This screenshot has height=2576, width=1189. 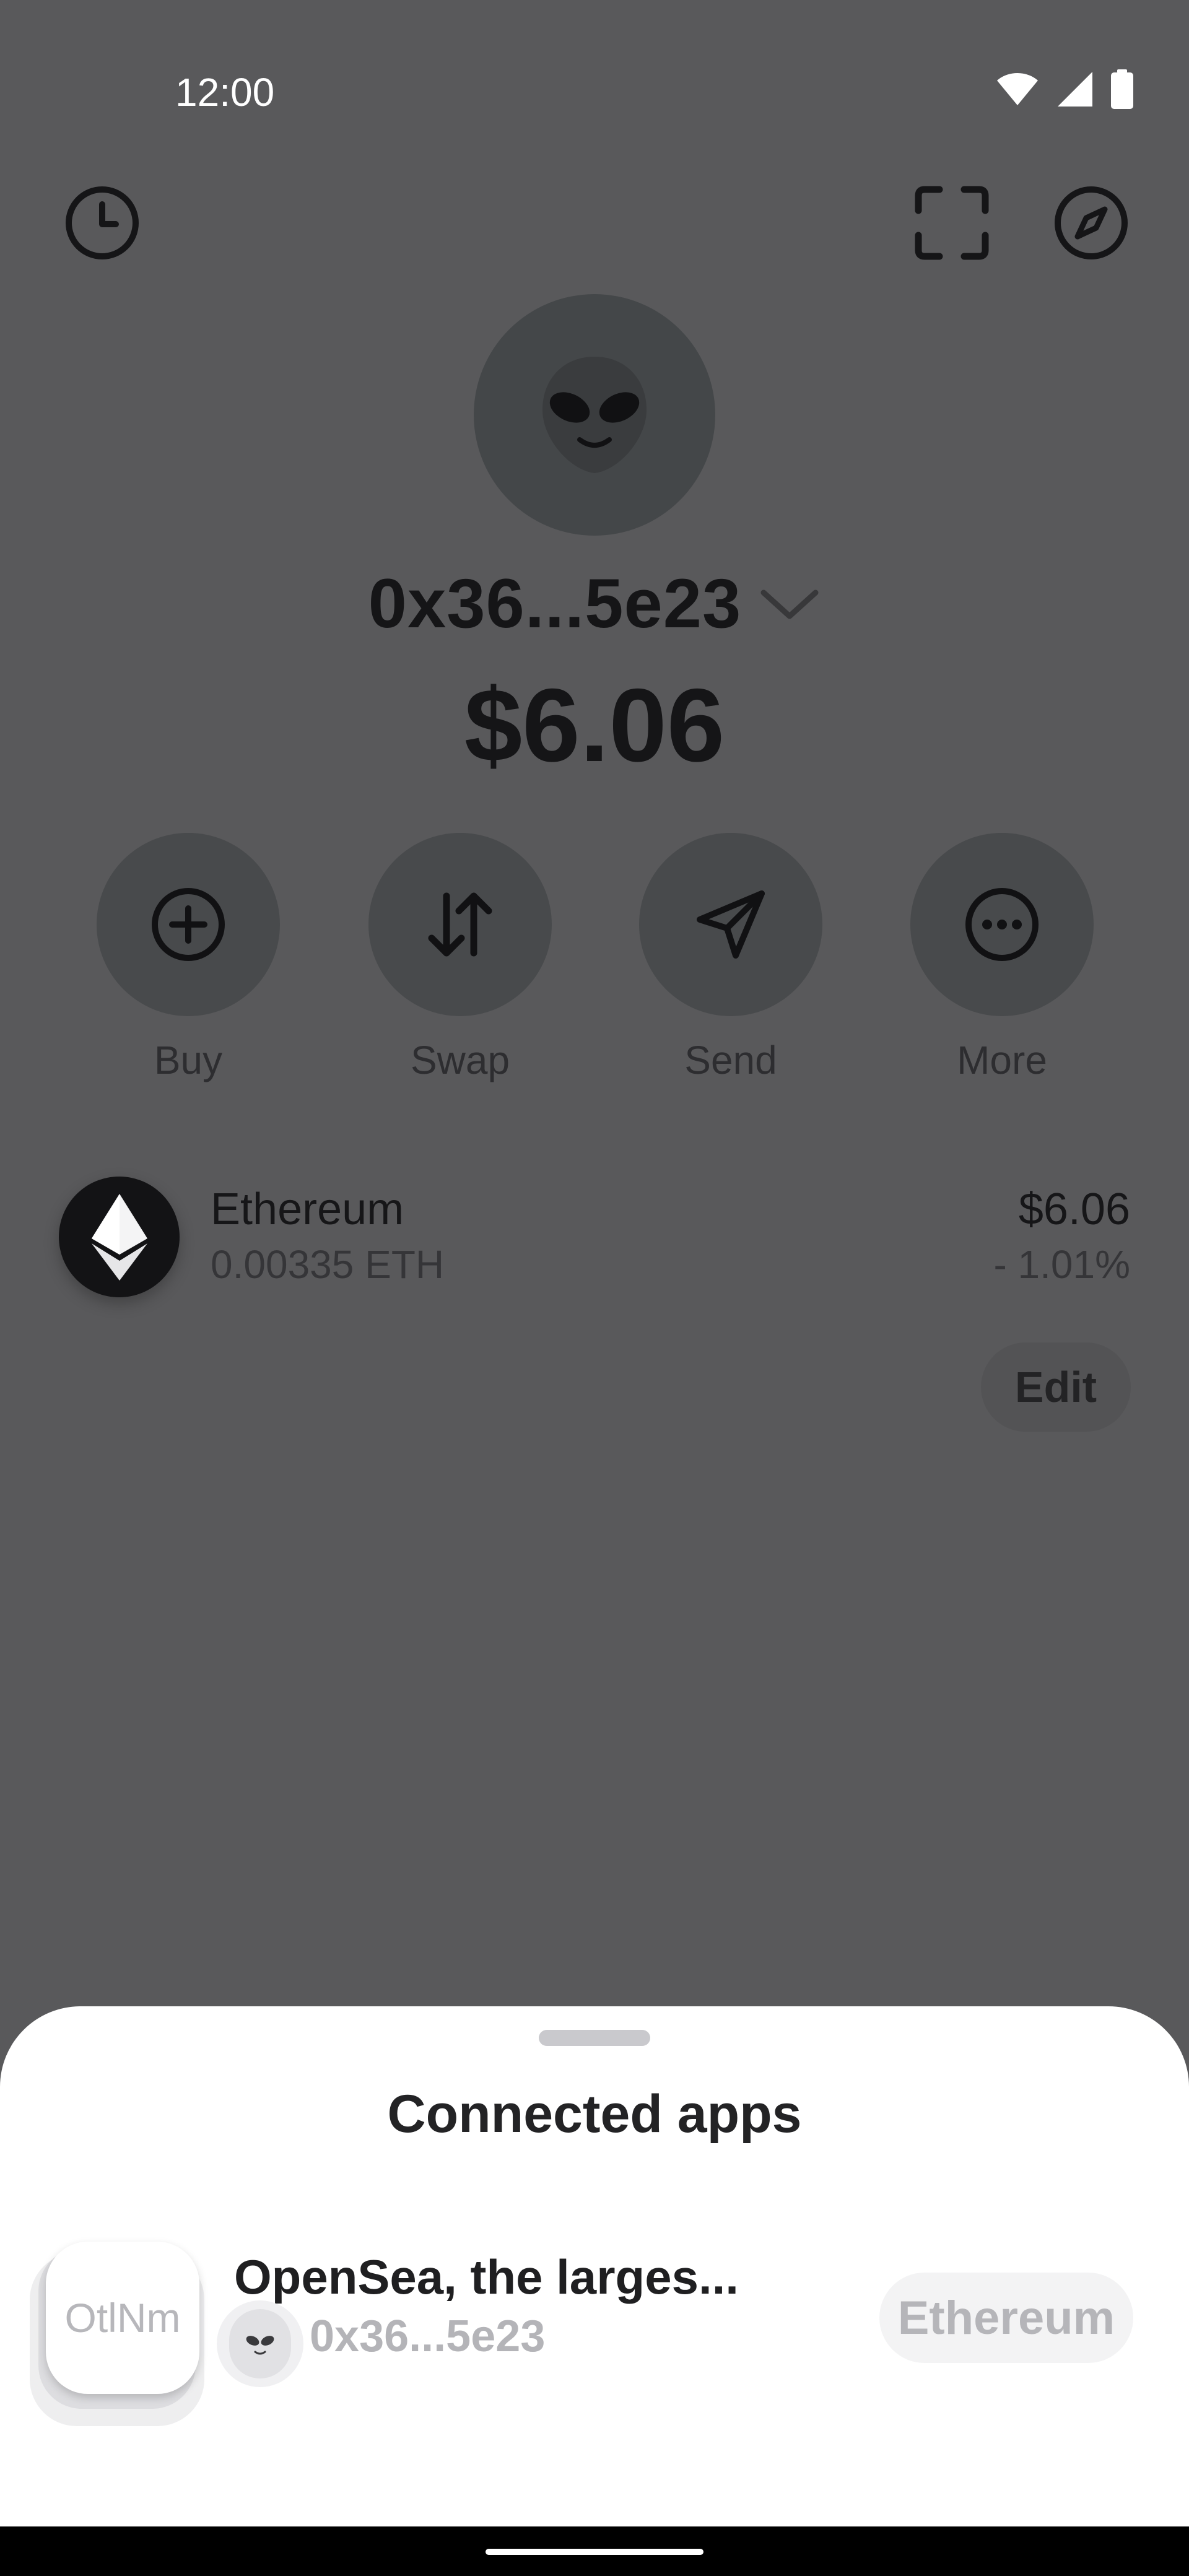 I want to click on wallet-avatar, so click(x=594, y=415).